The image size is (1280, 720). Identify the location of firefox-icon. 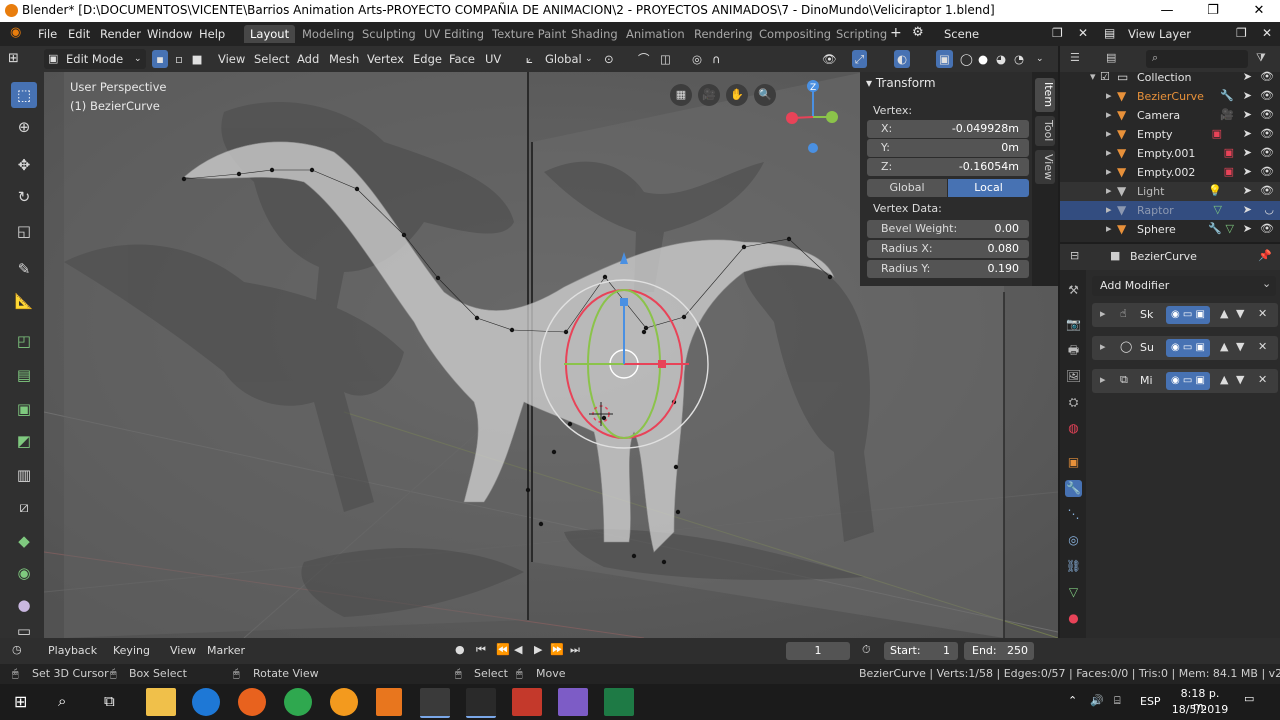
(252, 702).